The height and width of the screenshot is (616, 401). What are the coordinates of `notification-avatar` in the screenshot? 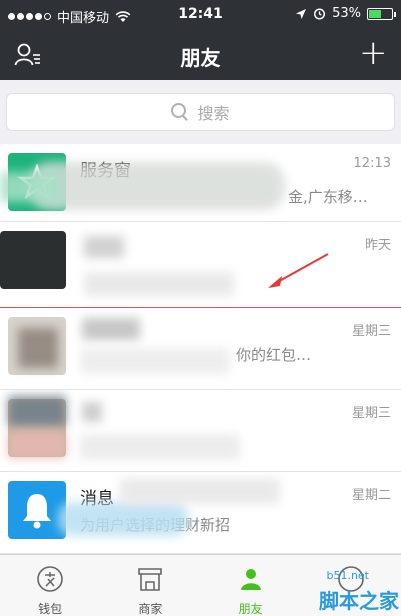 It's located at (37, 510).